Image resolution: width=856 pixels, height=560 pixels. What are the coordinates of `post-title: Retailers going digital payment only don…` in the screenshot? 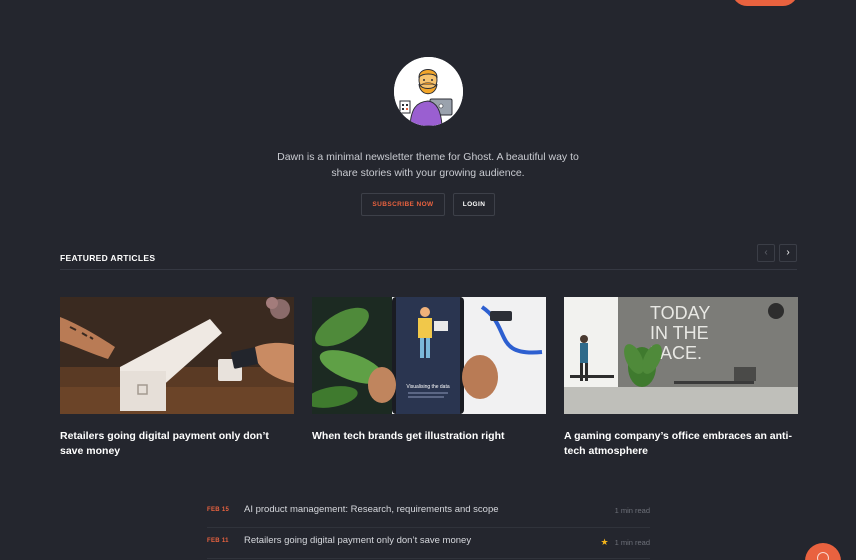 It's located at (357, 540).